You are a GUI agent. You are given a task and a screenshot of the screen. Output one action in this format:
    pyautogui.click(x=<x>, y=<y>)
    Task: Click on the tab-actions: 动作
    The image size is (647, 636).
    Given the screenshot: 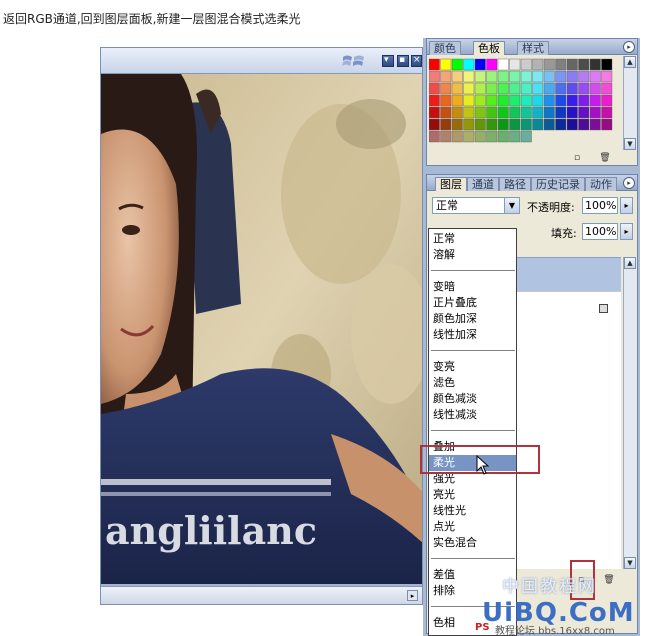 What is the action you would take?
    pyautogui.click(x=601, y=184)
    